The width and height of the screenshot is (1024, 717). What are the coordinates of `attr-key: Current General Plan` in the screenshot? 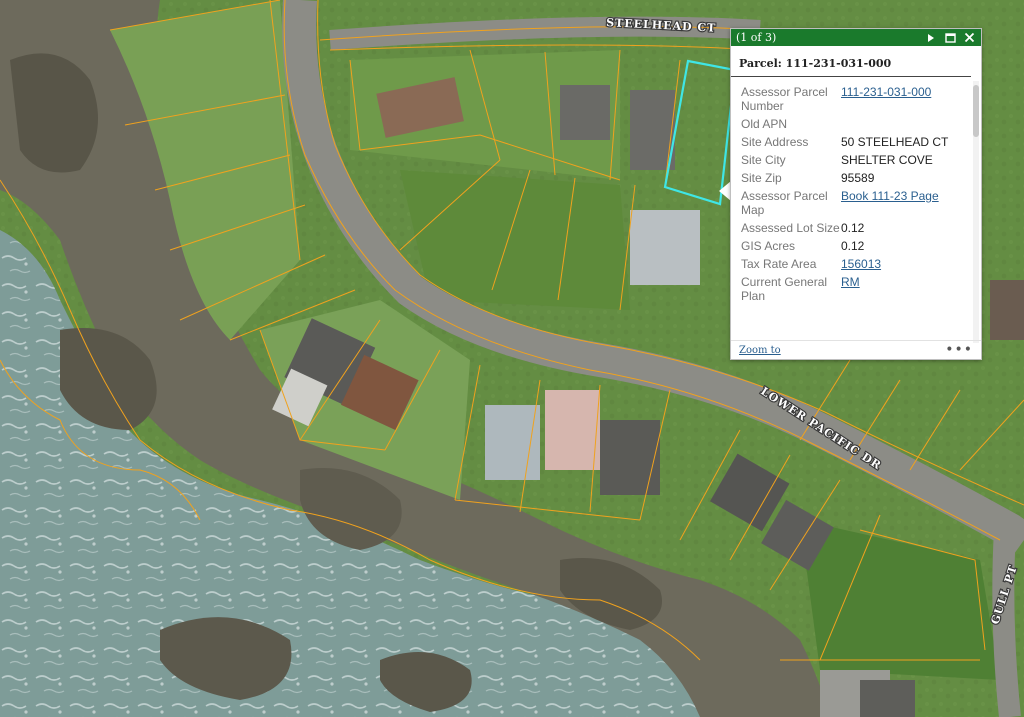 It's located at (784, 289).